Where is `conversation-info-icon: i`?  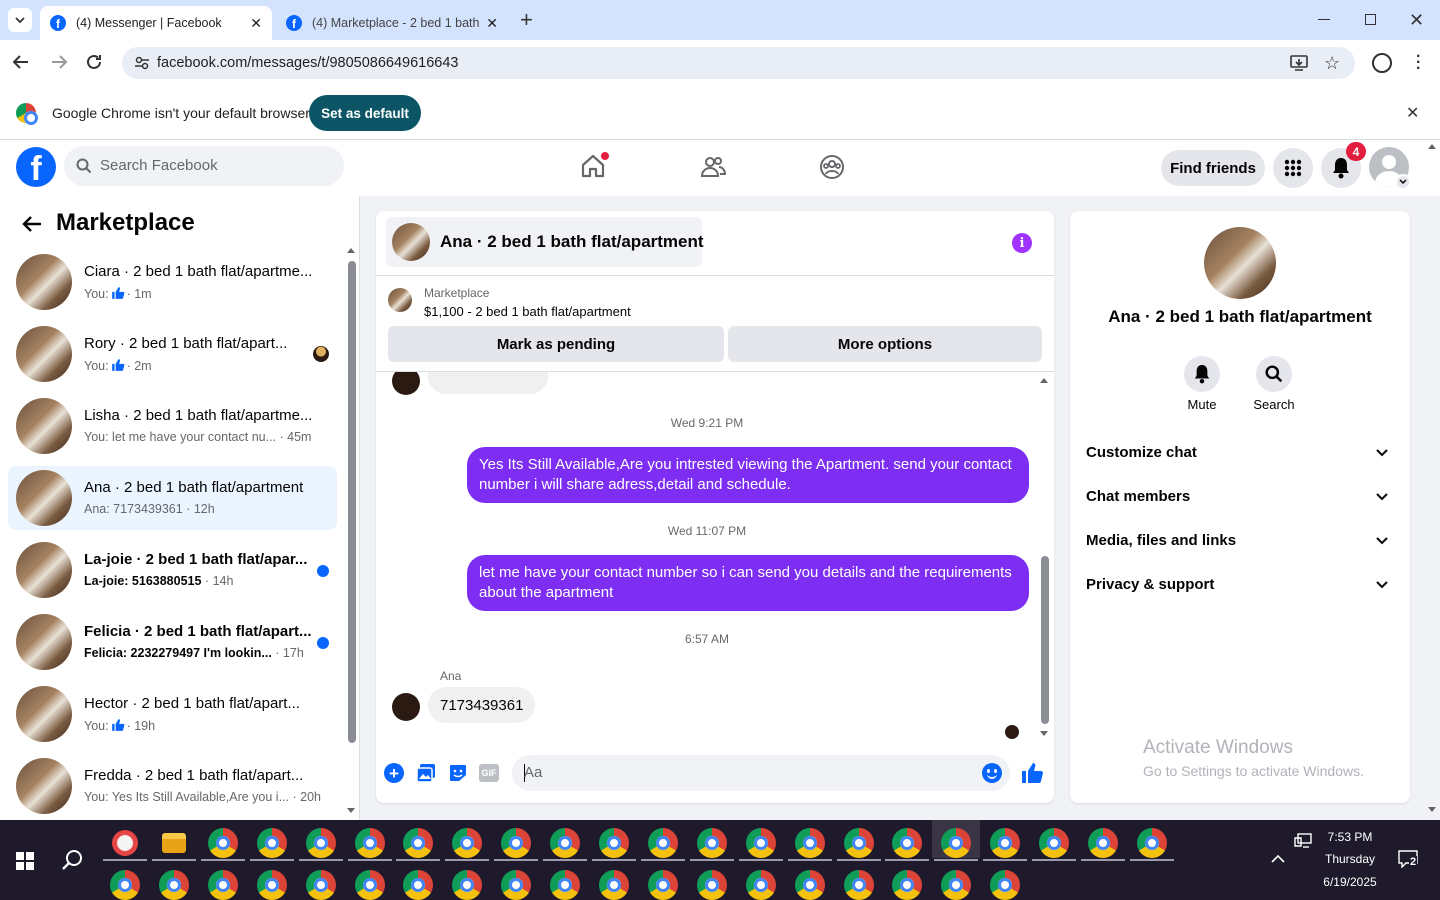 conversation-info-icon: i is located at coordinates (1022, 243).